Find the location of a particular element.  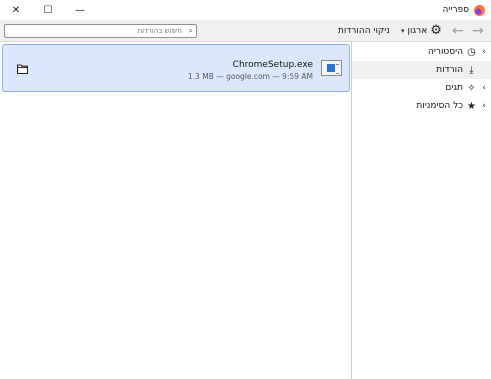

minimize-button: — is located at coordinates (80, 10).